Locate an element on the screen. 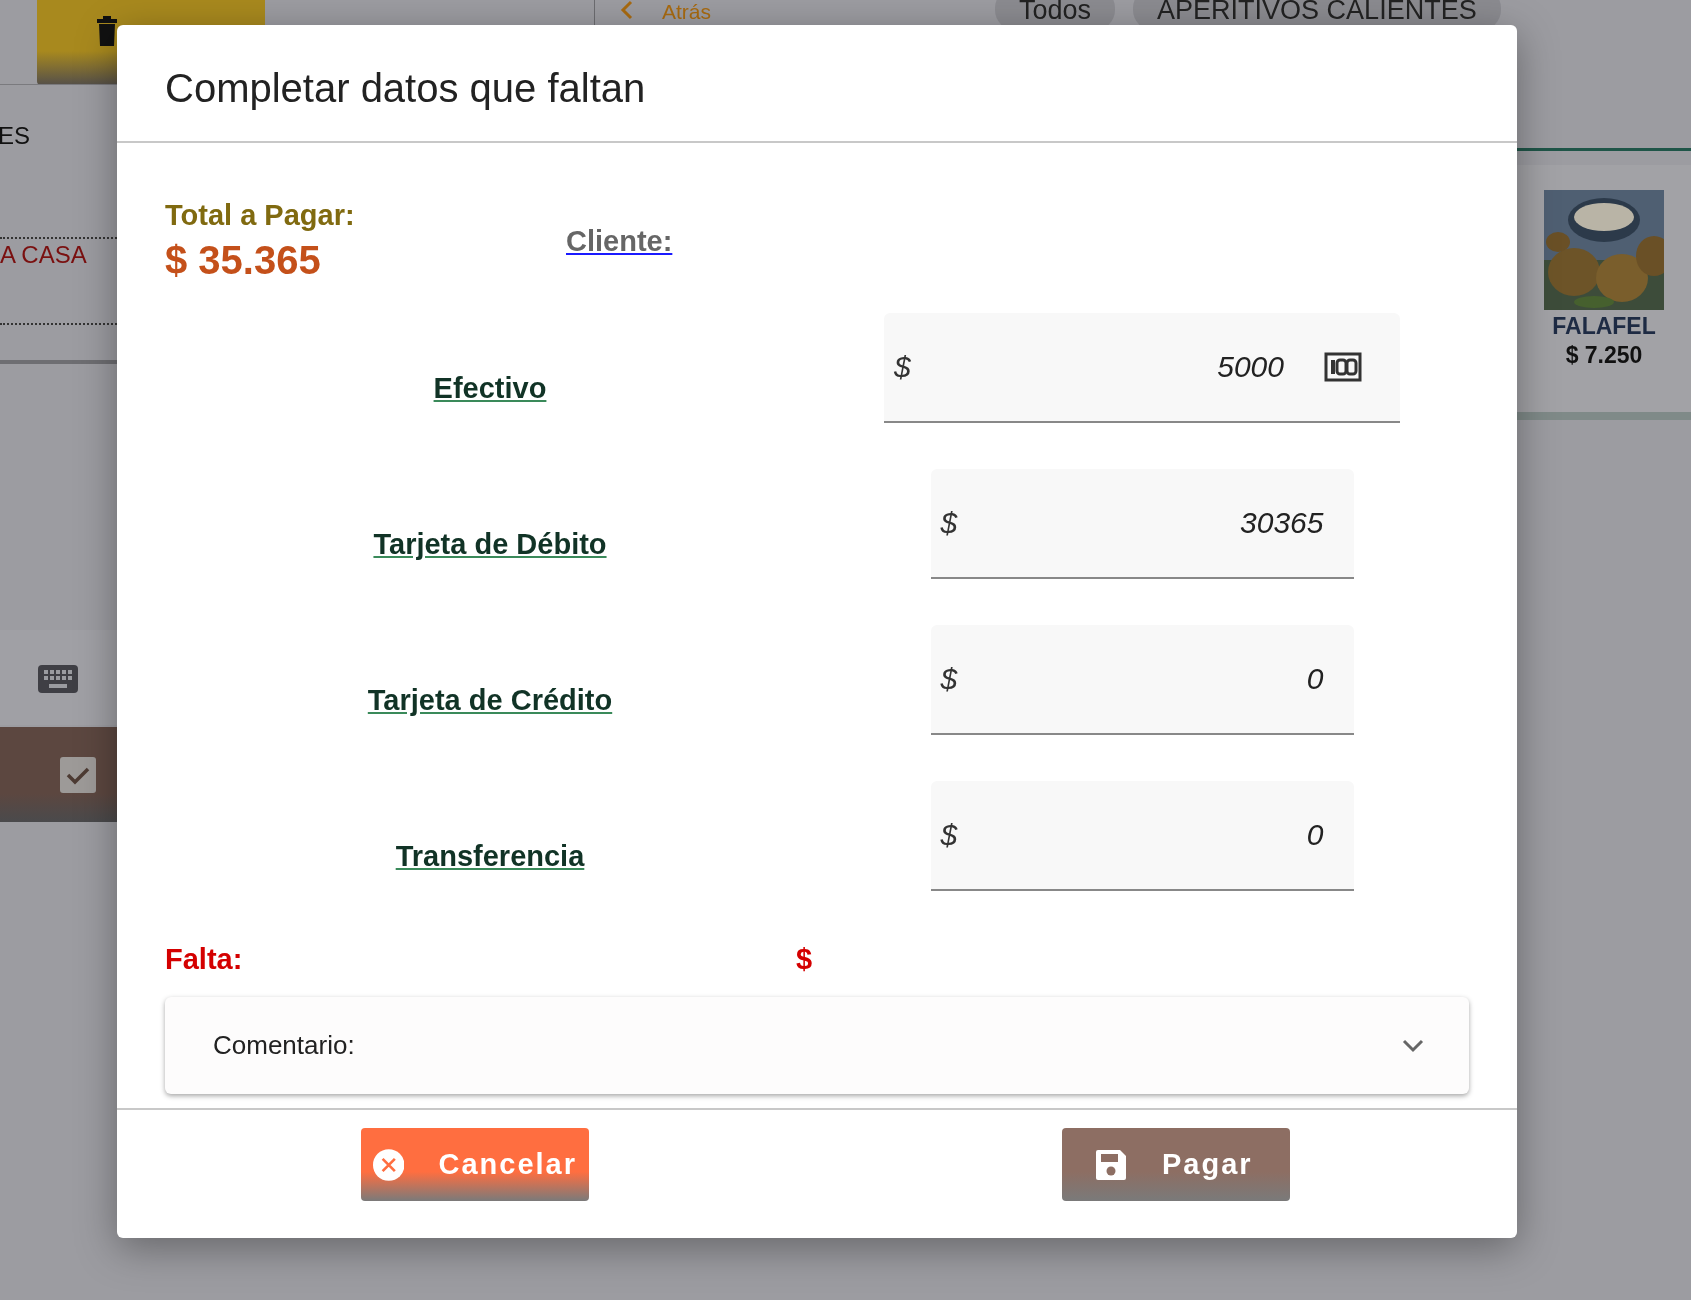  missing-amount: $ is located at coordinates (804, 959).